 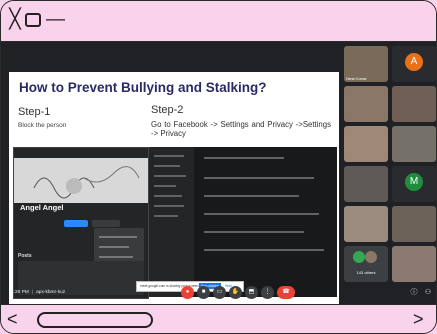 I want to click on profile-name: Angel Angel, so click(x=42, y=207).